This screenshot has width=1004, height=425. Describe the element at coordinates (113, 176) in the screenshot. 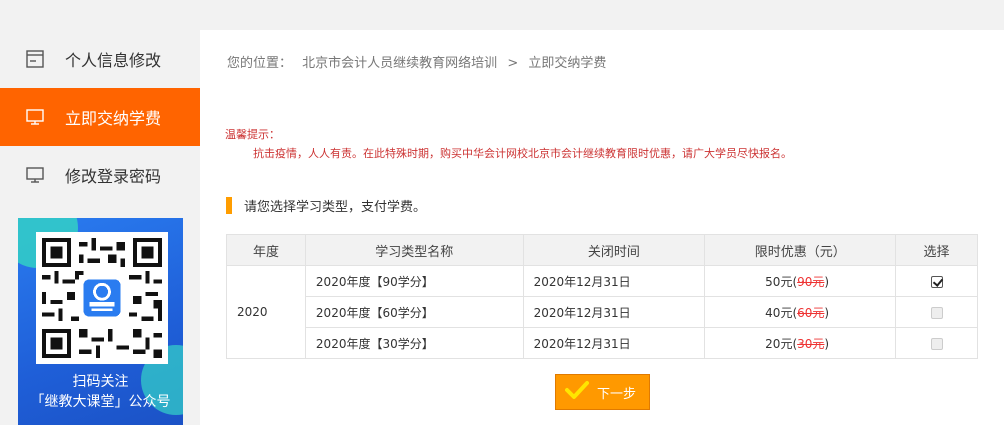

I see `sidebar-item-label: 修改登录密码` at that location.